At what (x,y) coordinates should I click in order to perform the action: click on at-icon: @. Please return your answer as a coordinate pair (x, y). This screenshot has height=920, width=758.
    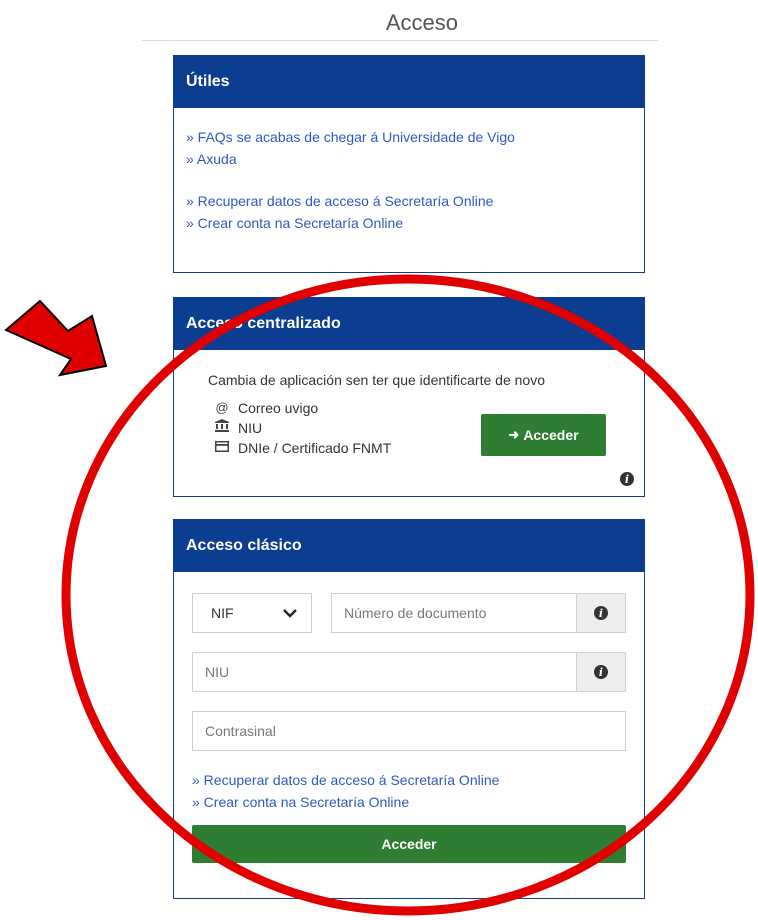
    Looking at the image, I should click on (222, 407).